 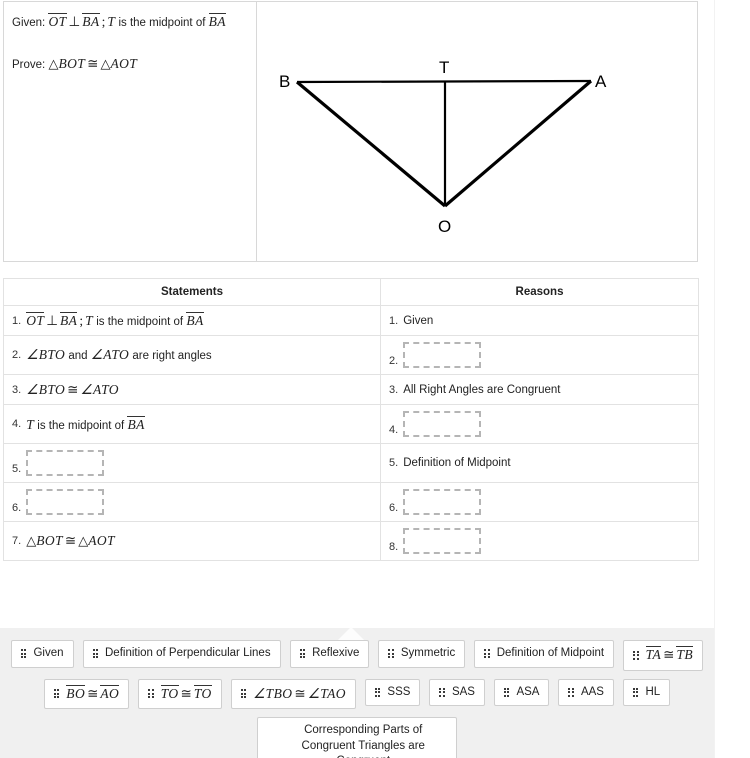 I want to click on answer-tile-angle-tbo-cong-tao: ∠TBO ≅ ∠TAO, so click(x=293, y=694).